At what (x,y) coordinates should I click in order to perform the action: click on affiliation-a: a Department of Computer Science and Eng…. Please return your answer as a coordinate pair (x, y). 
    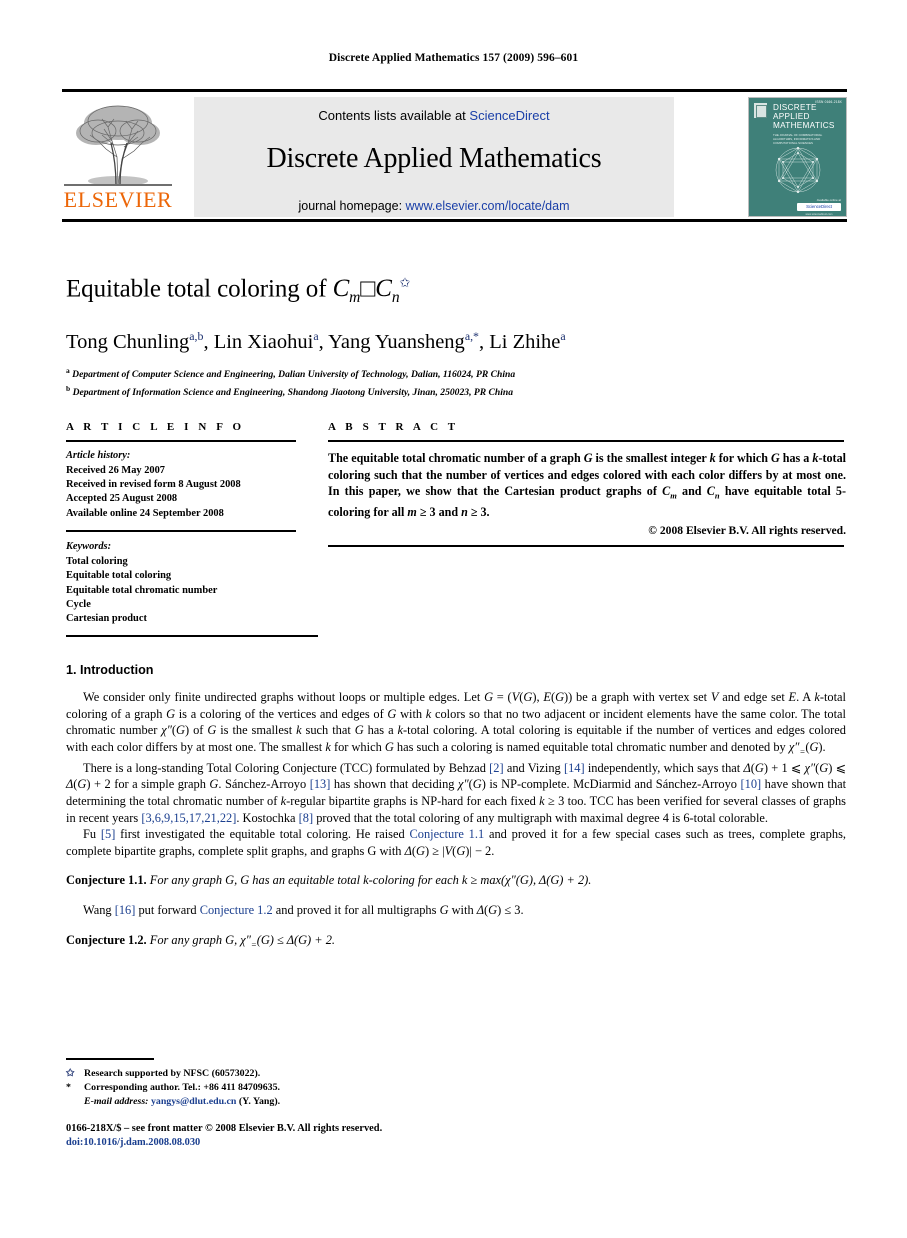
    Looking at the image, I should click on (291, 373).